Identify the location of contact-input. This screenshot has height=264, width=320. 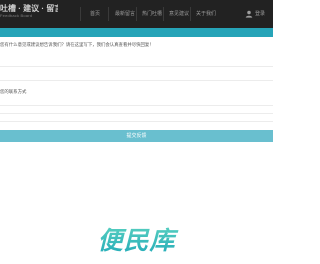
(136, 101).